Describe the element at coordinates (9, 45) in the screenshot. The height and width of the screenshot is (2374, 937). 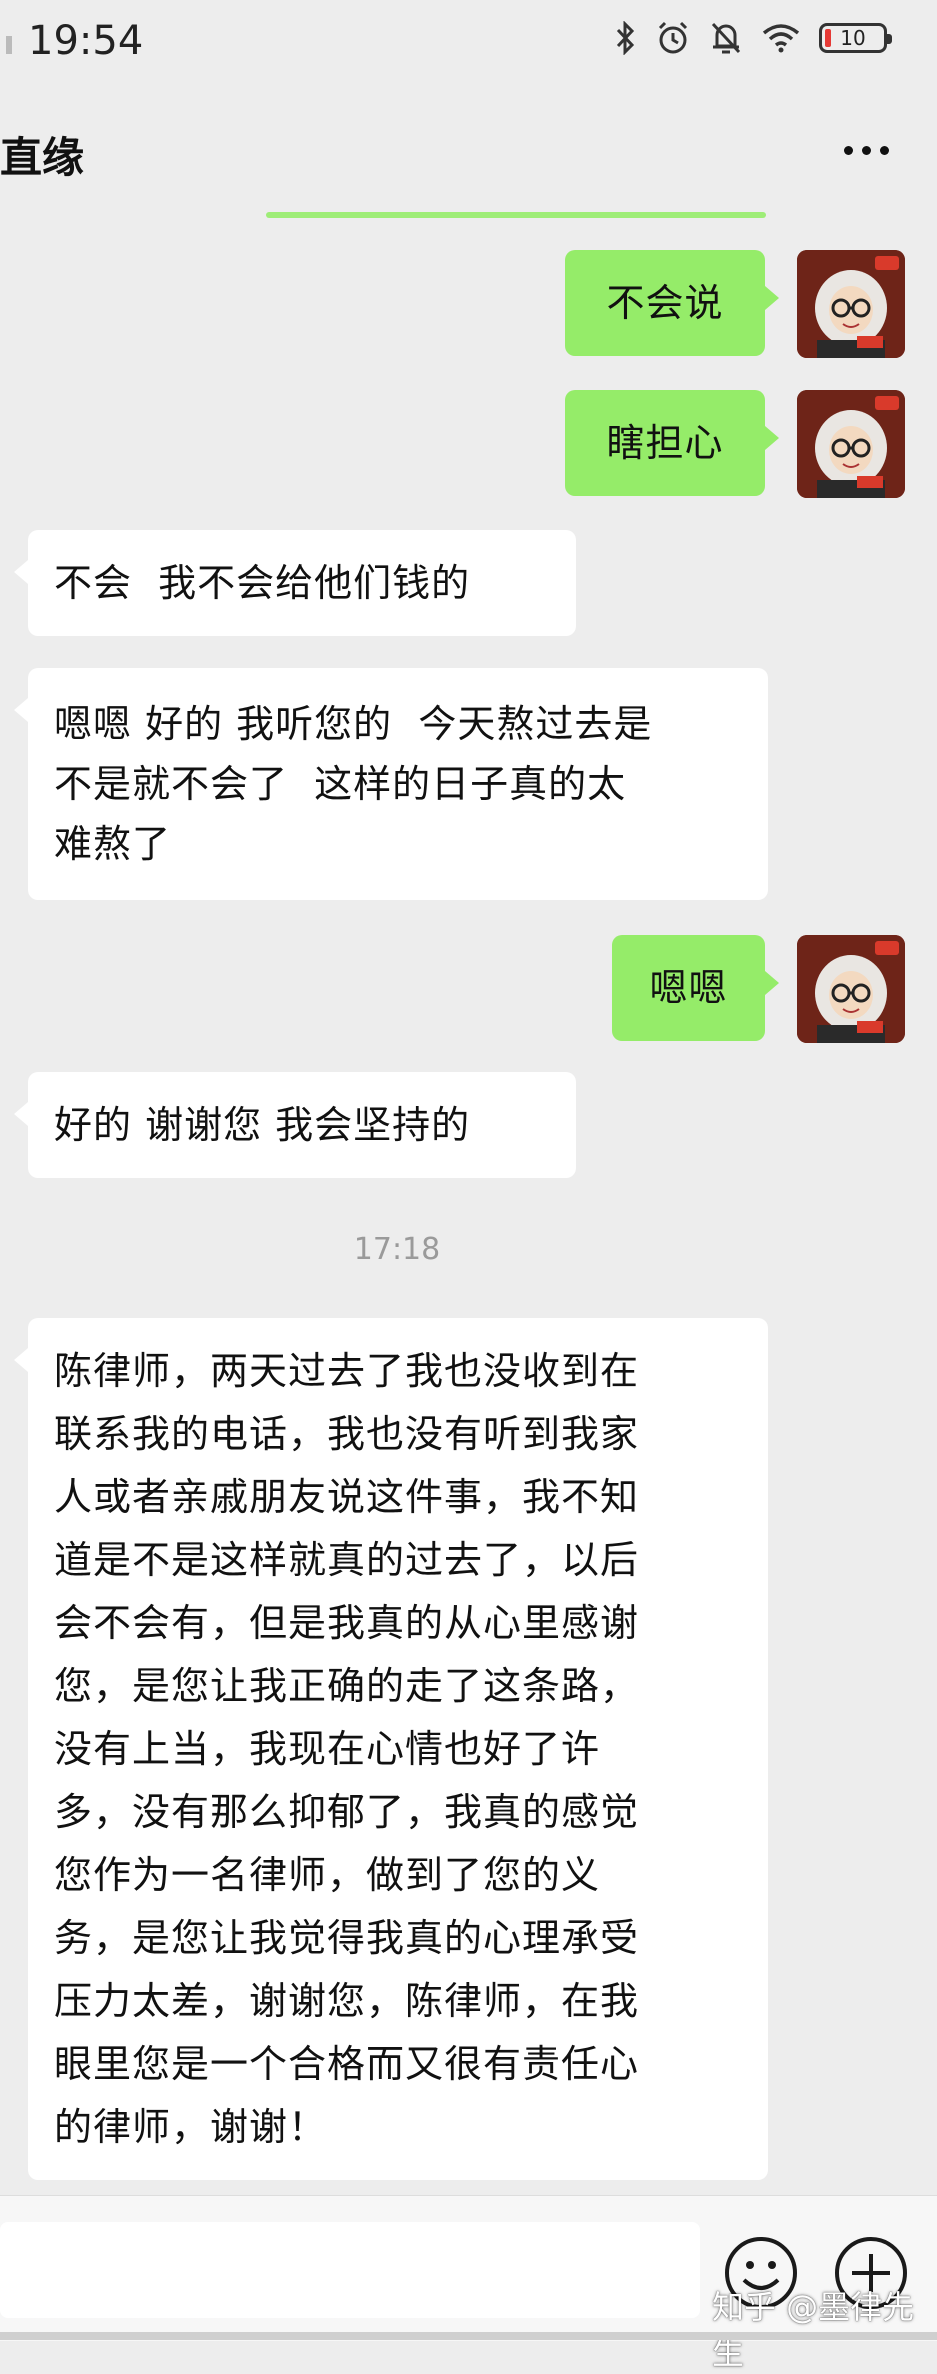
I see `signal-icon` at that location.